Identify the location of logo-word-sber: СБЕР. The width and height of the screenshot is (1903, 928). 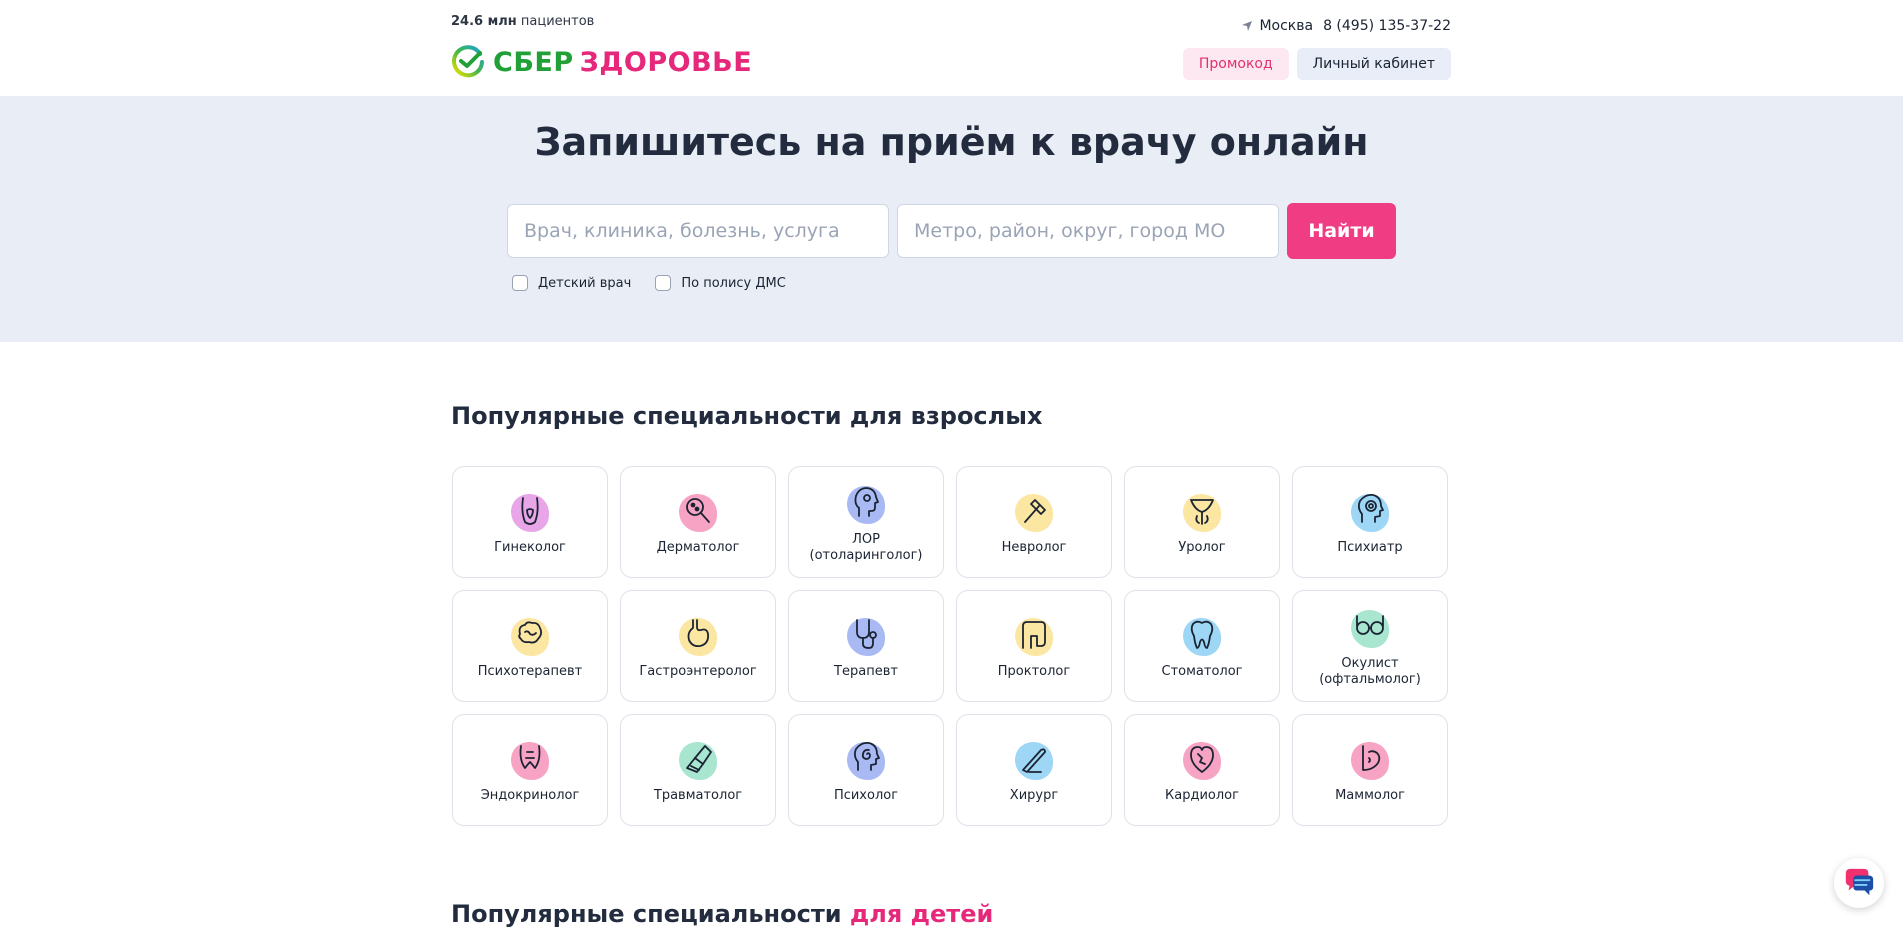
(533, 62).